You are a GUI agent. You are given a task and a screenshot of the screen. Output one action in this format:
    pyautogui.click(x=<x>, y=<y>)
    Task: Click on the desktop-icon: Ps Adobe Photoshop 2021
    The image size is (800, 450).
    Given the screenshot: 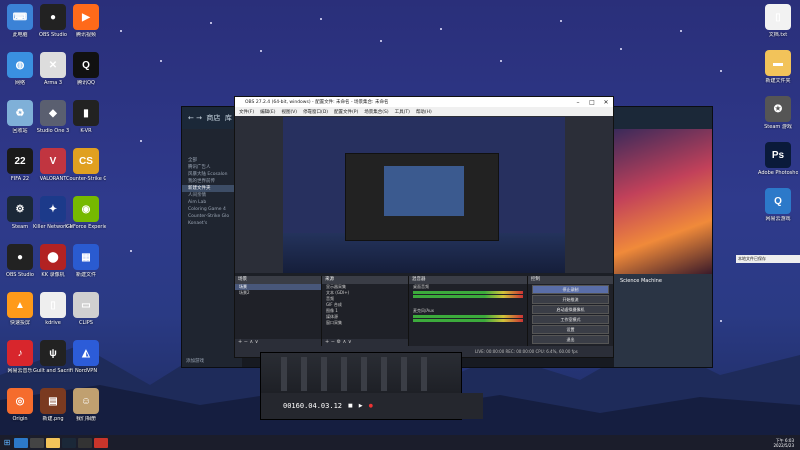 What is the action you would take?
    pyautogui.click(x=778, y=164)
    